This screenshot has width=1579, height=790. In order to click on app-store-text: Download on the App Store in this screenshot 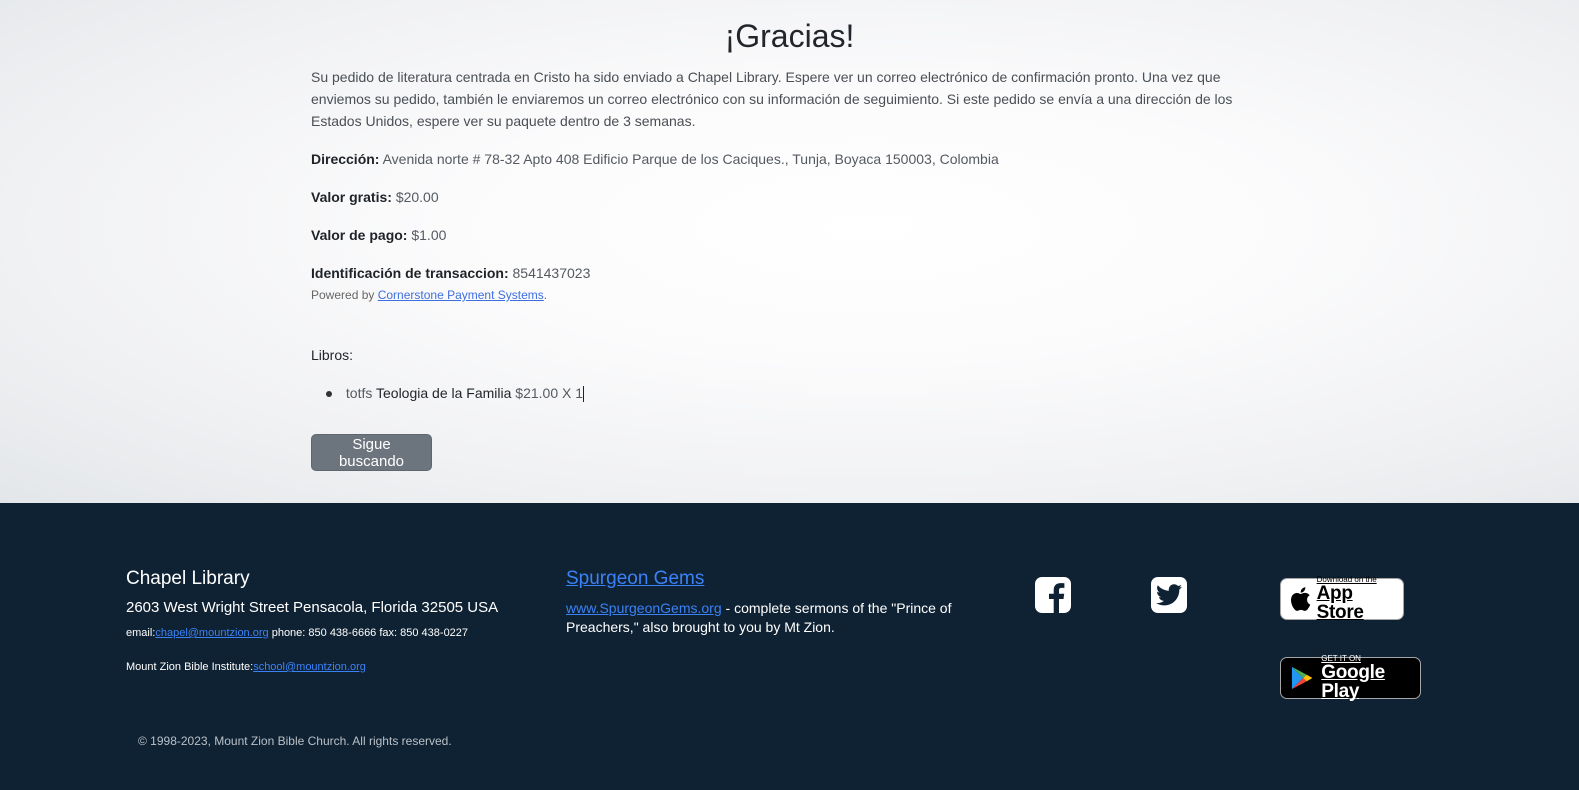, I will do `click(1359, 599)`.